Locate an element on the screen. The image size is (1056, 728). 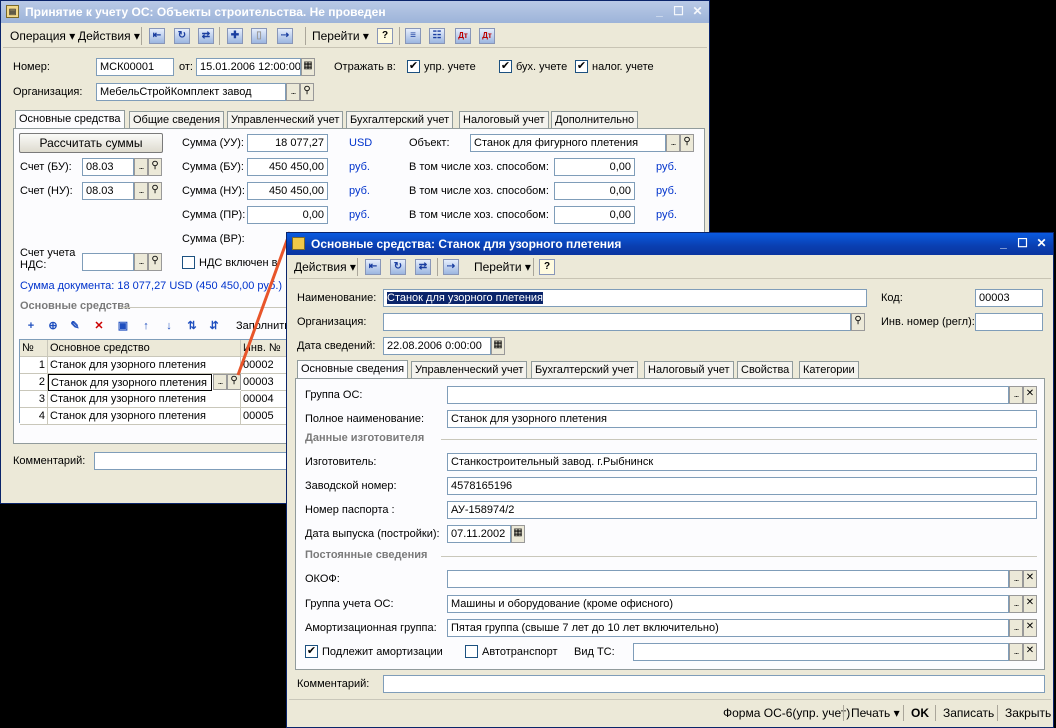
table-row-inv: 00002 is located at coordinates (266, 365).